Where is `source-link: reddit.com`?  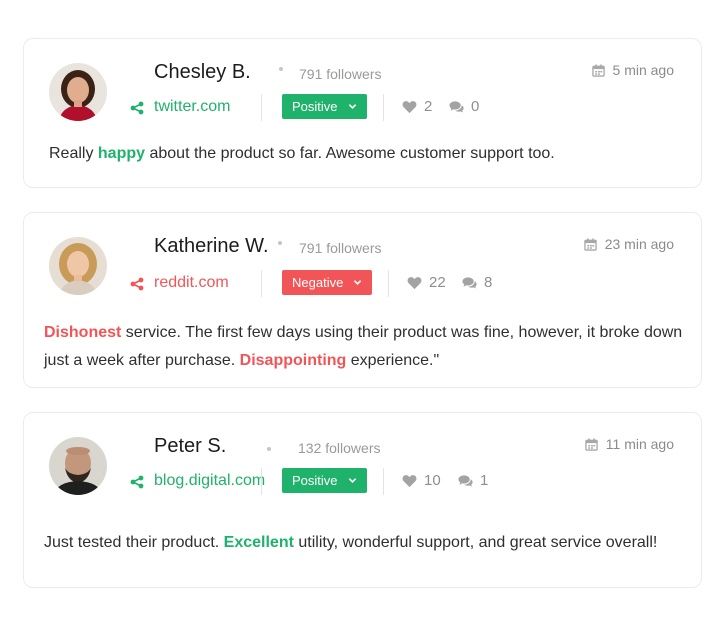 source-link: reddit.com is located at coordinates (191, 283).